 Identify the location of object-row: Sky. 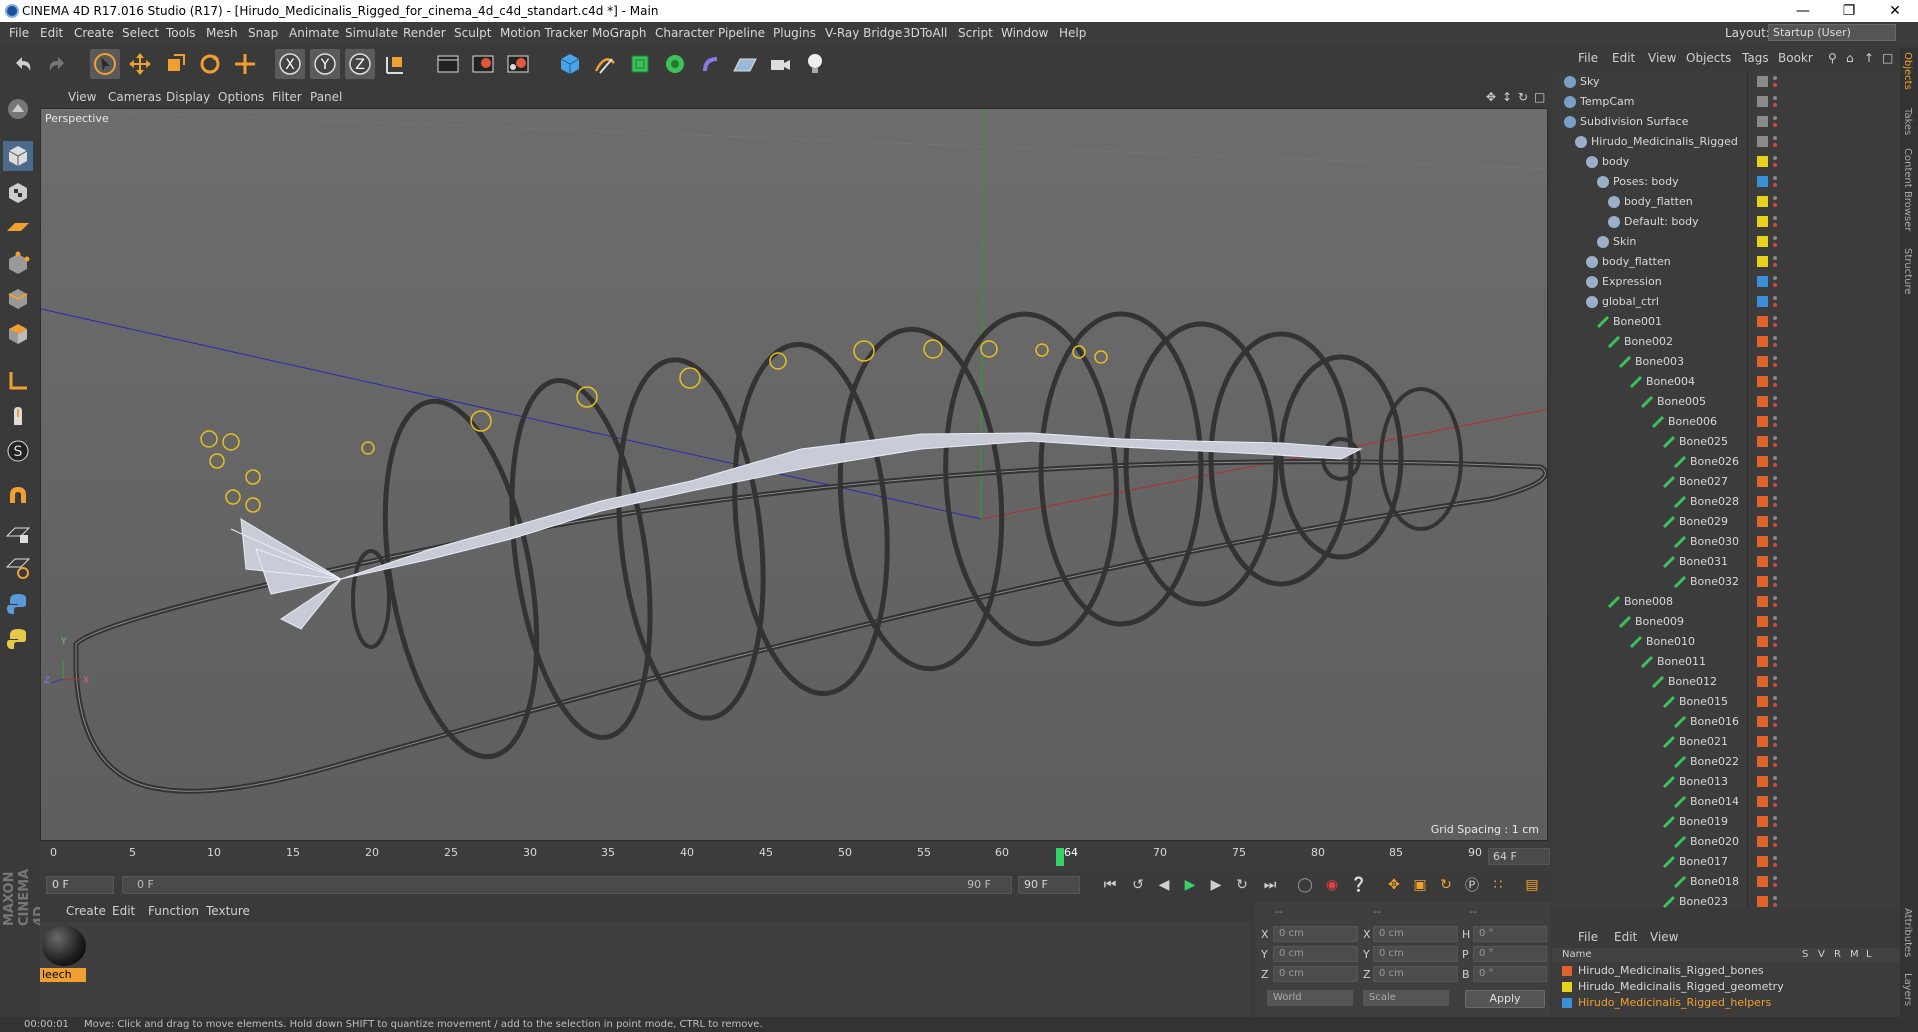
(1726, 82).